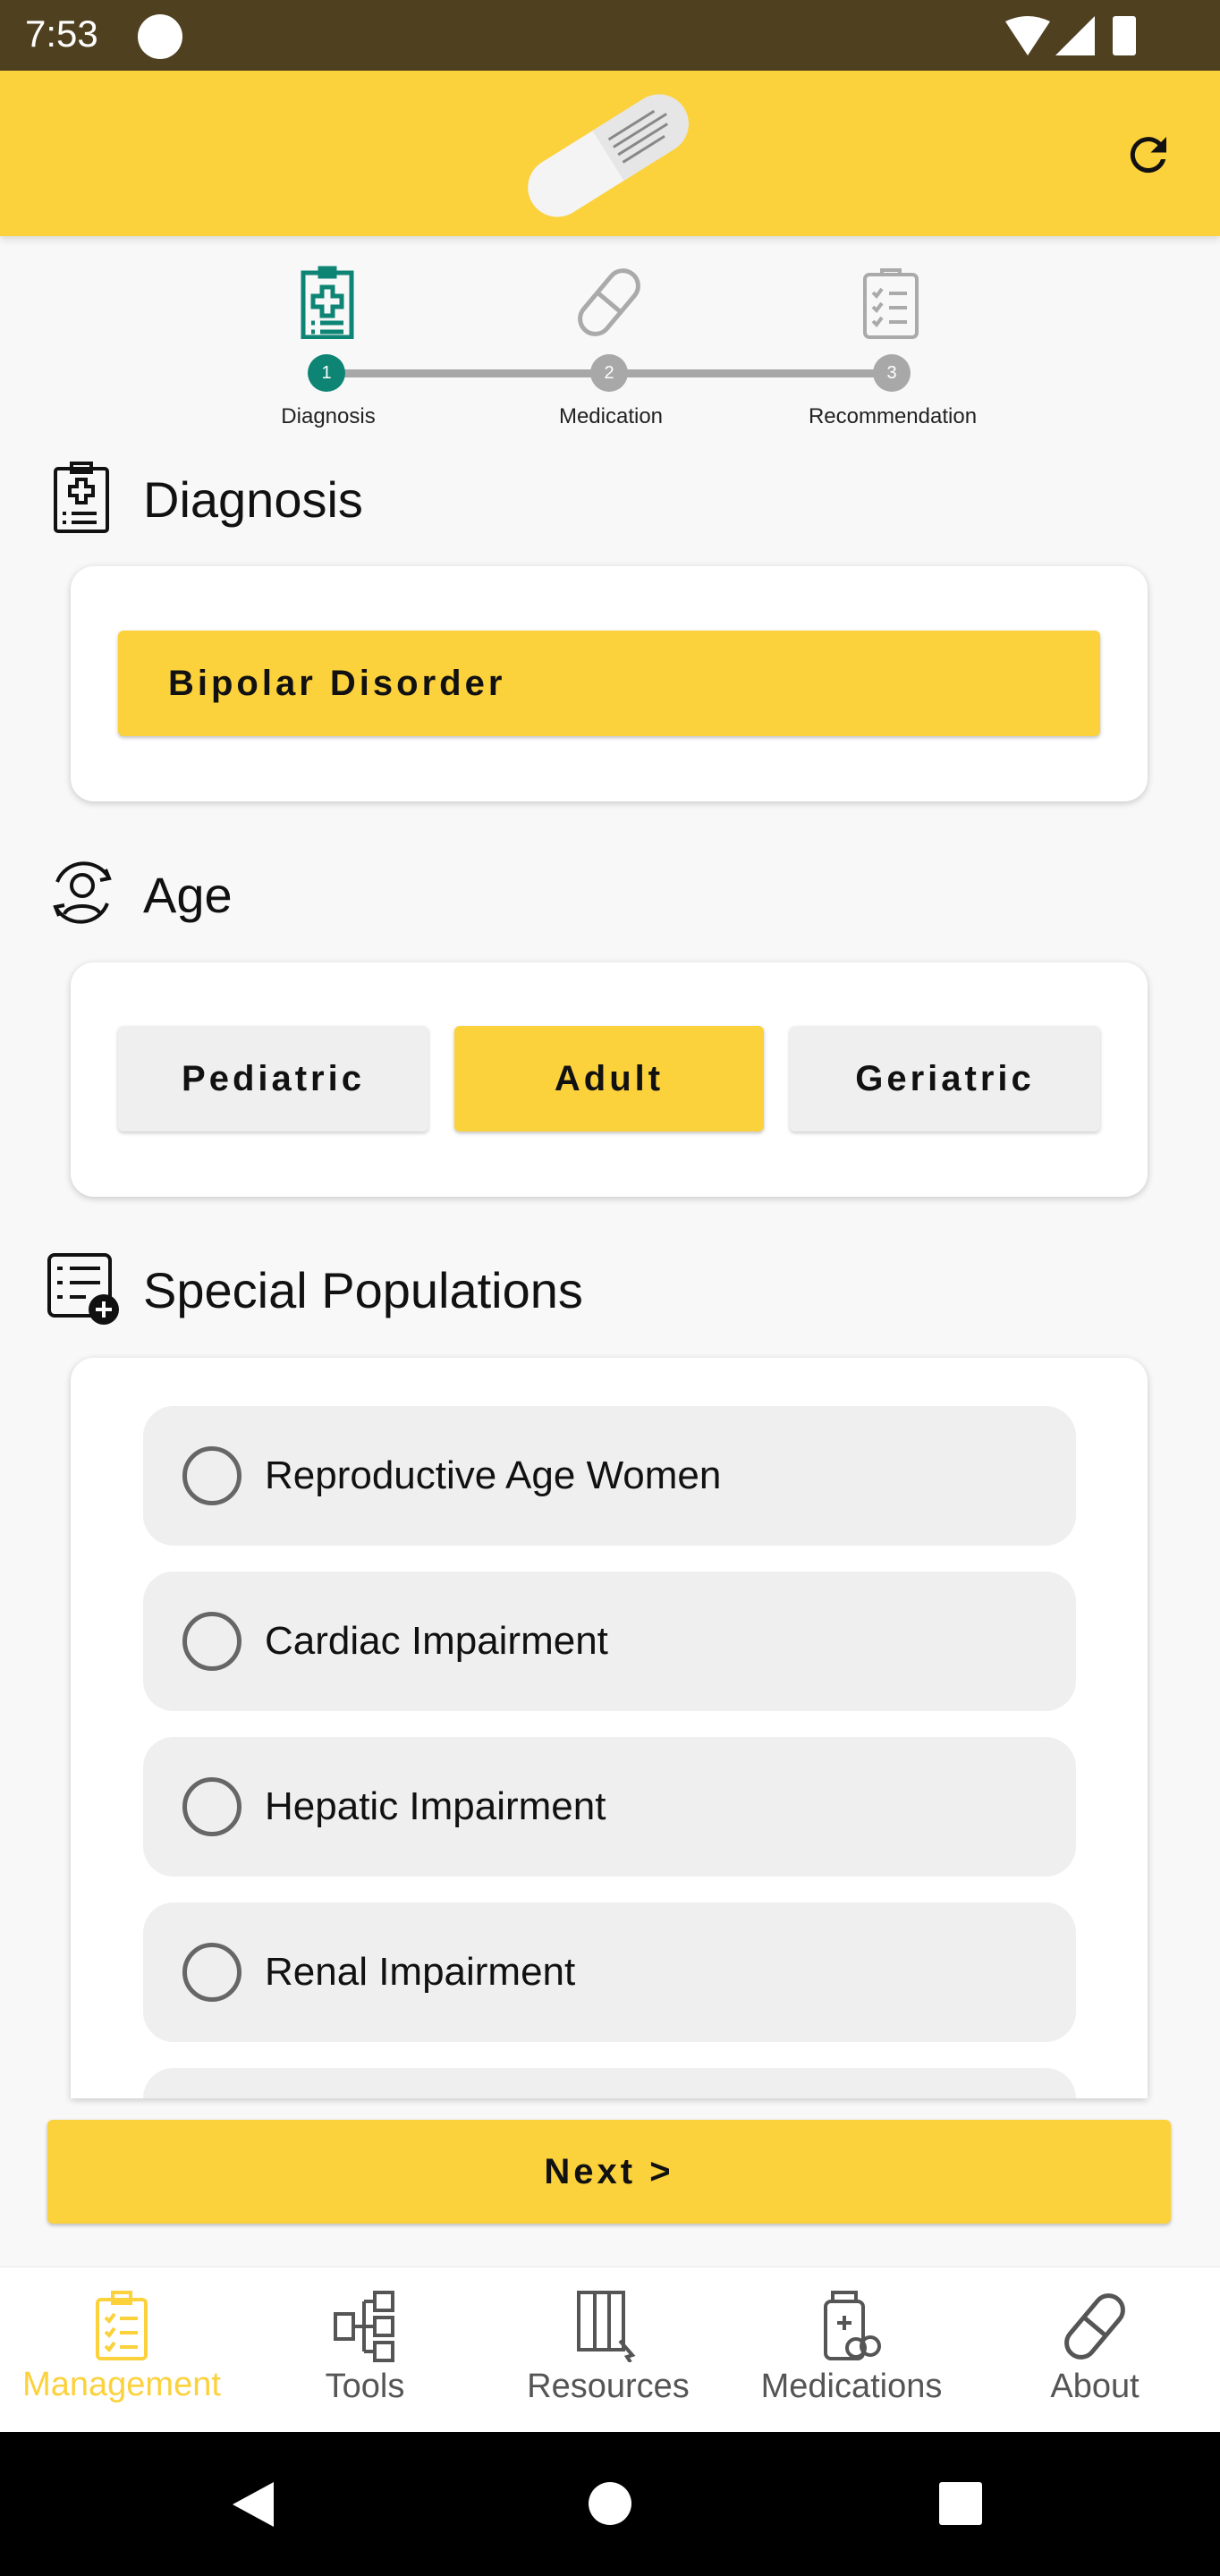  What do you see at coordinates (609, 1807) in the screenshot?
I see `option-hepatic-impairment: Hepatic Impairment` at bounding box center [609, 1807].